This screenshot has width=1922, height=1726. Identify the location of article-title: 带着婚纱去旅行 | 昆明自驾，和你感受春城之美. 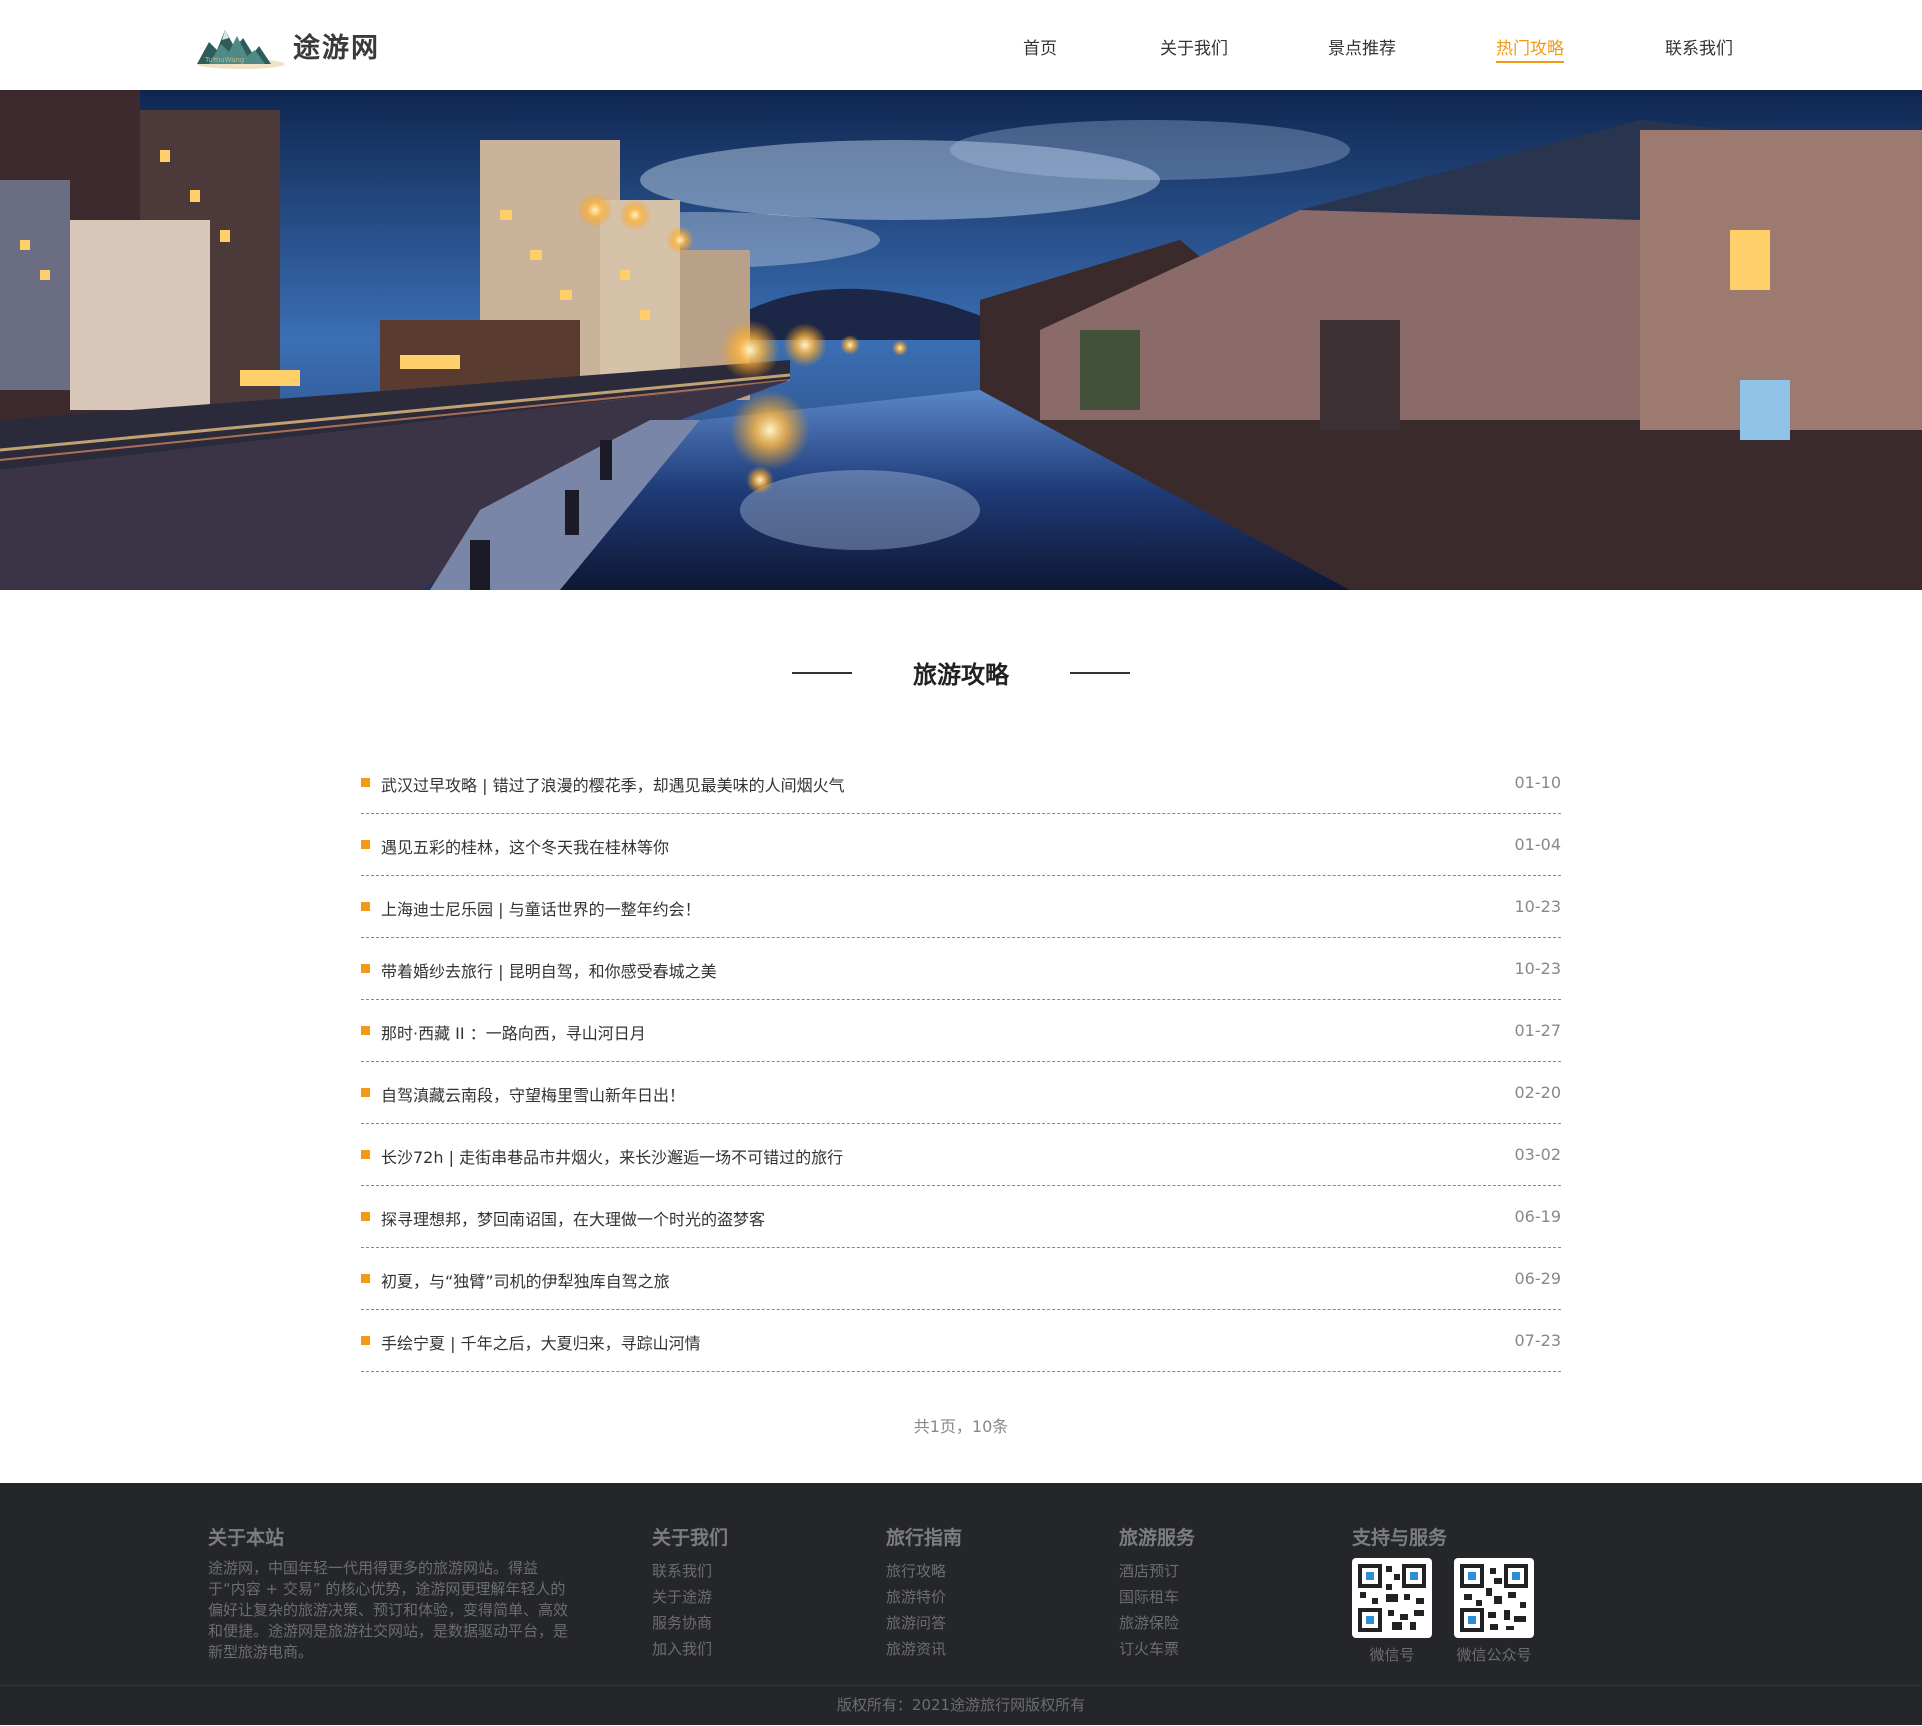
(549, 970).